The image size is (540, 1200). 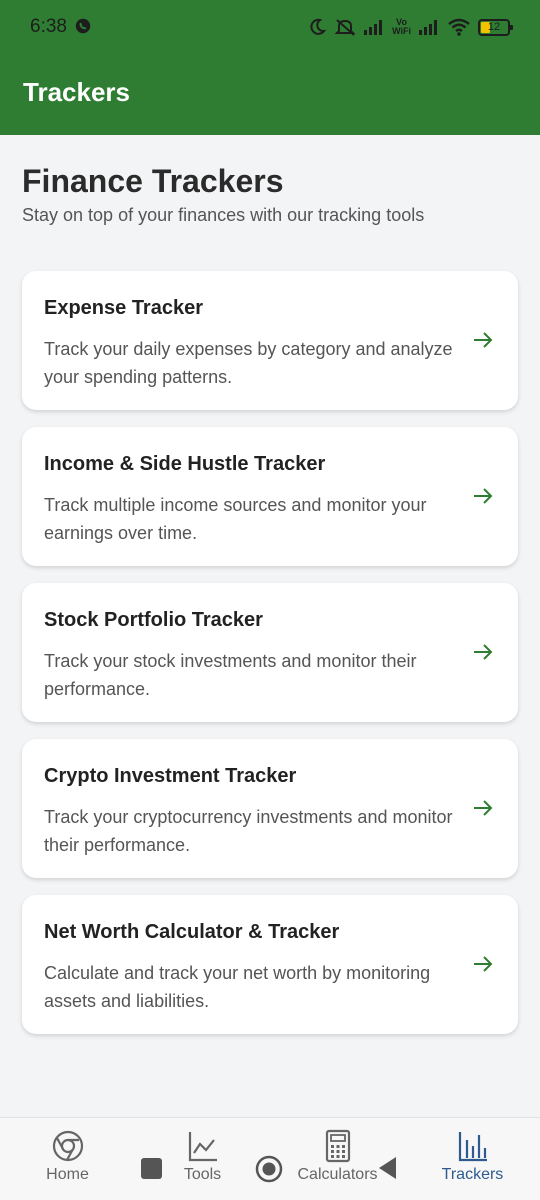 What do you see at coordinates (387, 1168) in the screenshot?
I see `back-system-button` at bounding box center [387, 1168].